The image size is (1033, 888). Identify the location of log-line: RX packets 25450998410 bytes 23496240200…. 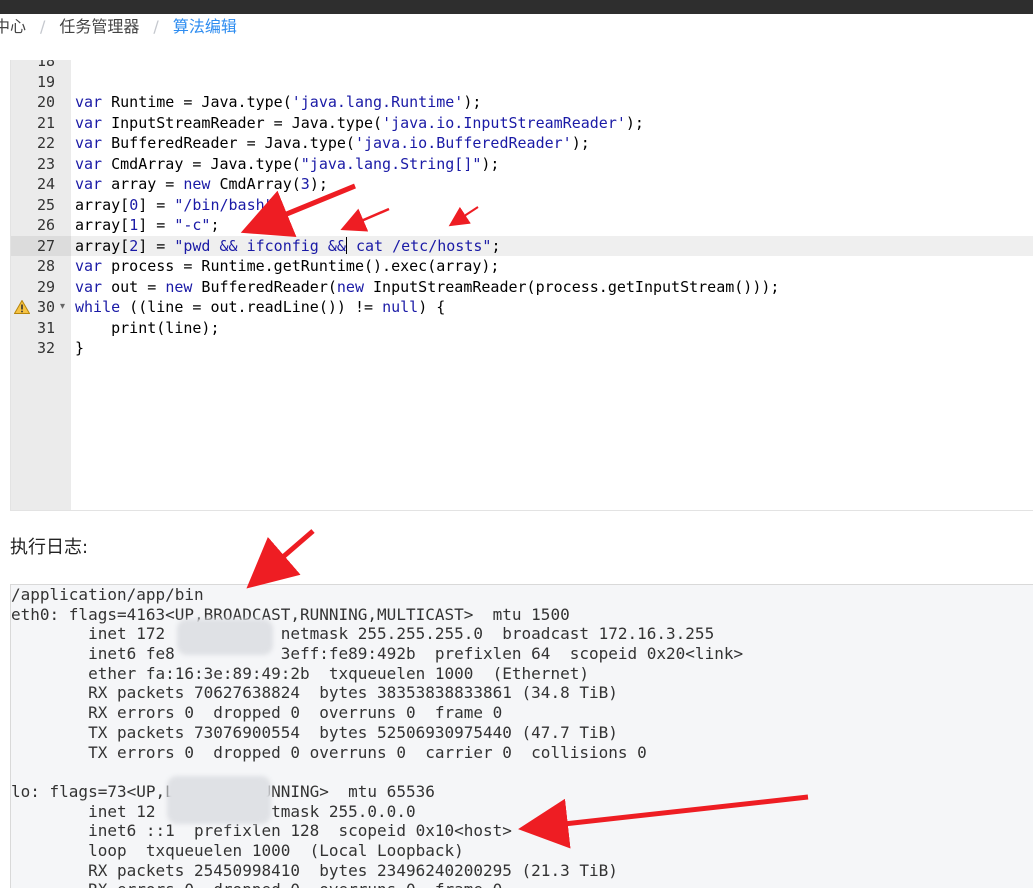
(314, 870).